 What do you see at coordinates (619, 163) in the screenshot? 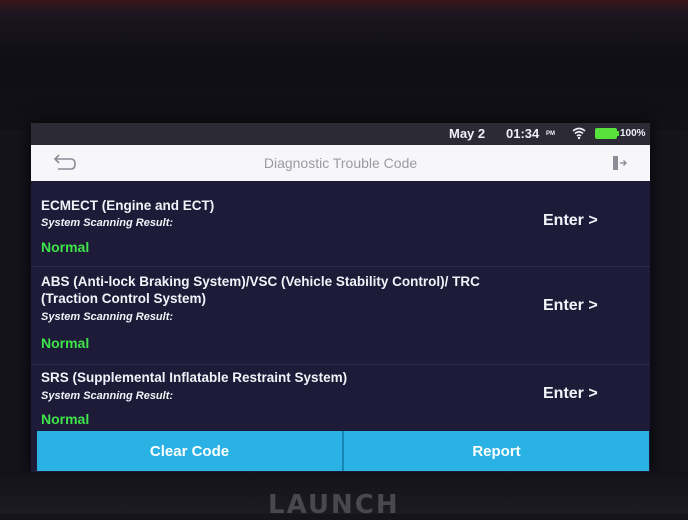
I see `exit-icon` at bounding box center [619, 163].